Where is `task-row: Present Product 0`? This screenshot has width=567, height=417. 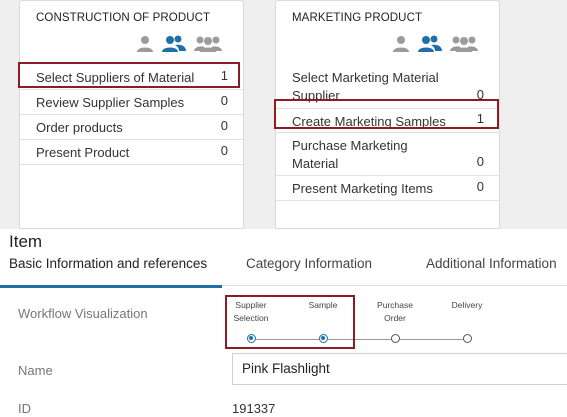
task-row: Present Product 0 is located at coordinates (132, 152).